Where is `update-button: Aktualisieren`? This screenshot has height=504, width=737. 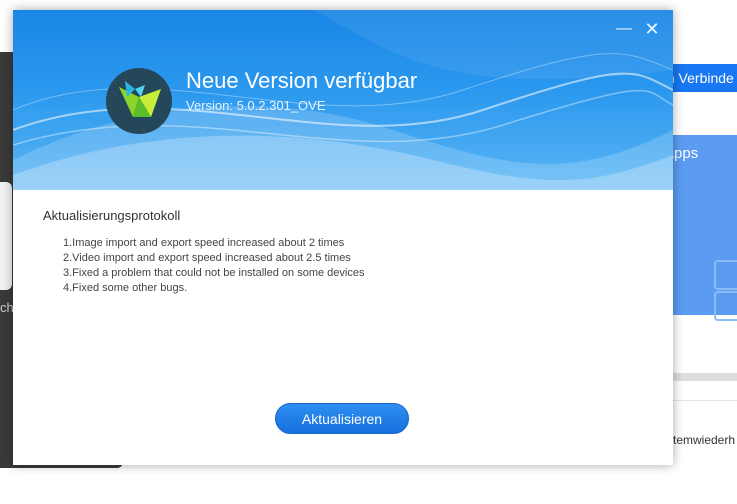 update-button: Aktualisieren is located at coordinates (342, 418).